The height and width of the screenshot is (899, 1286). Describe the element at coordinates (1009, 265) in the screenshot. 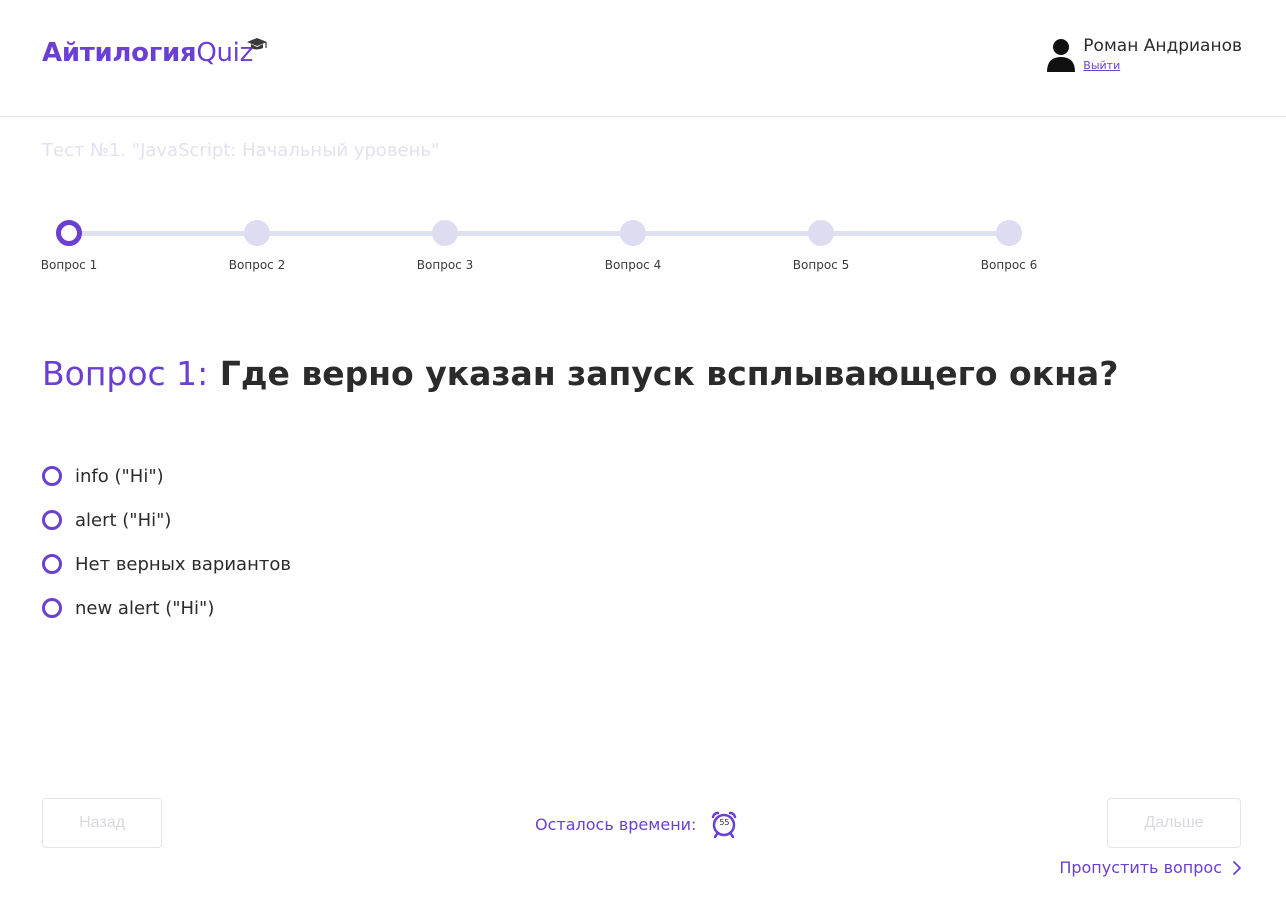

I see `progress-step-label: Вопрос 6` at that location.